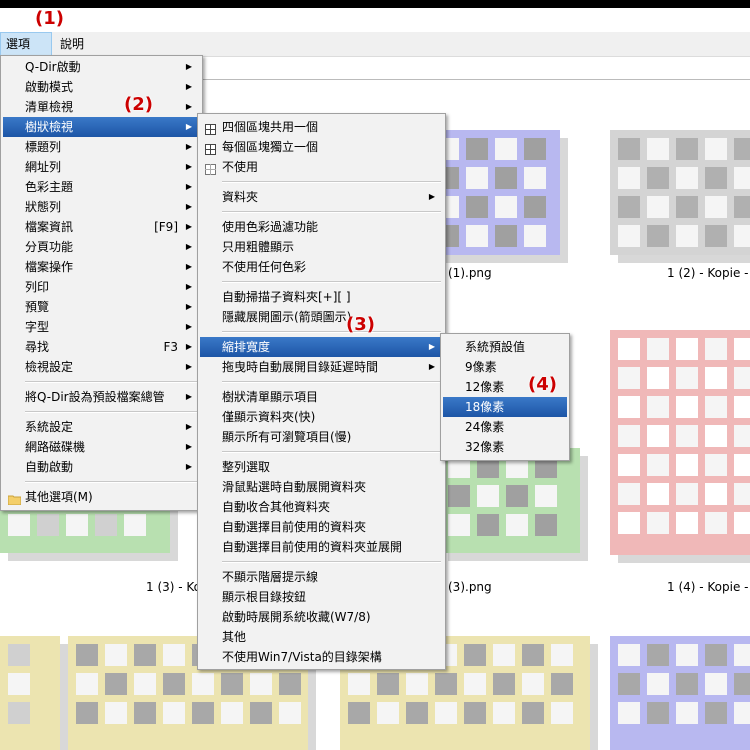 The height and width of the screenshot is (750, 750). What do you see at coordinates (234, 637) in the screenshot?
I see `menu-item-label: 其他` at bounding box center [234, 637].